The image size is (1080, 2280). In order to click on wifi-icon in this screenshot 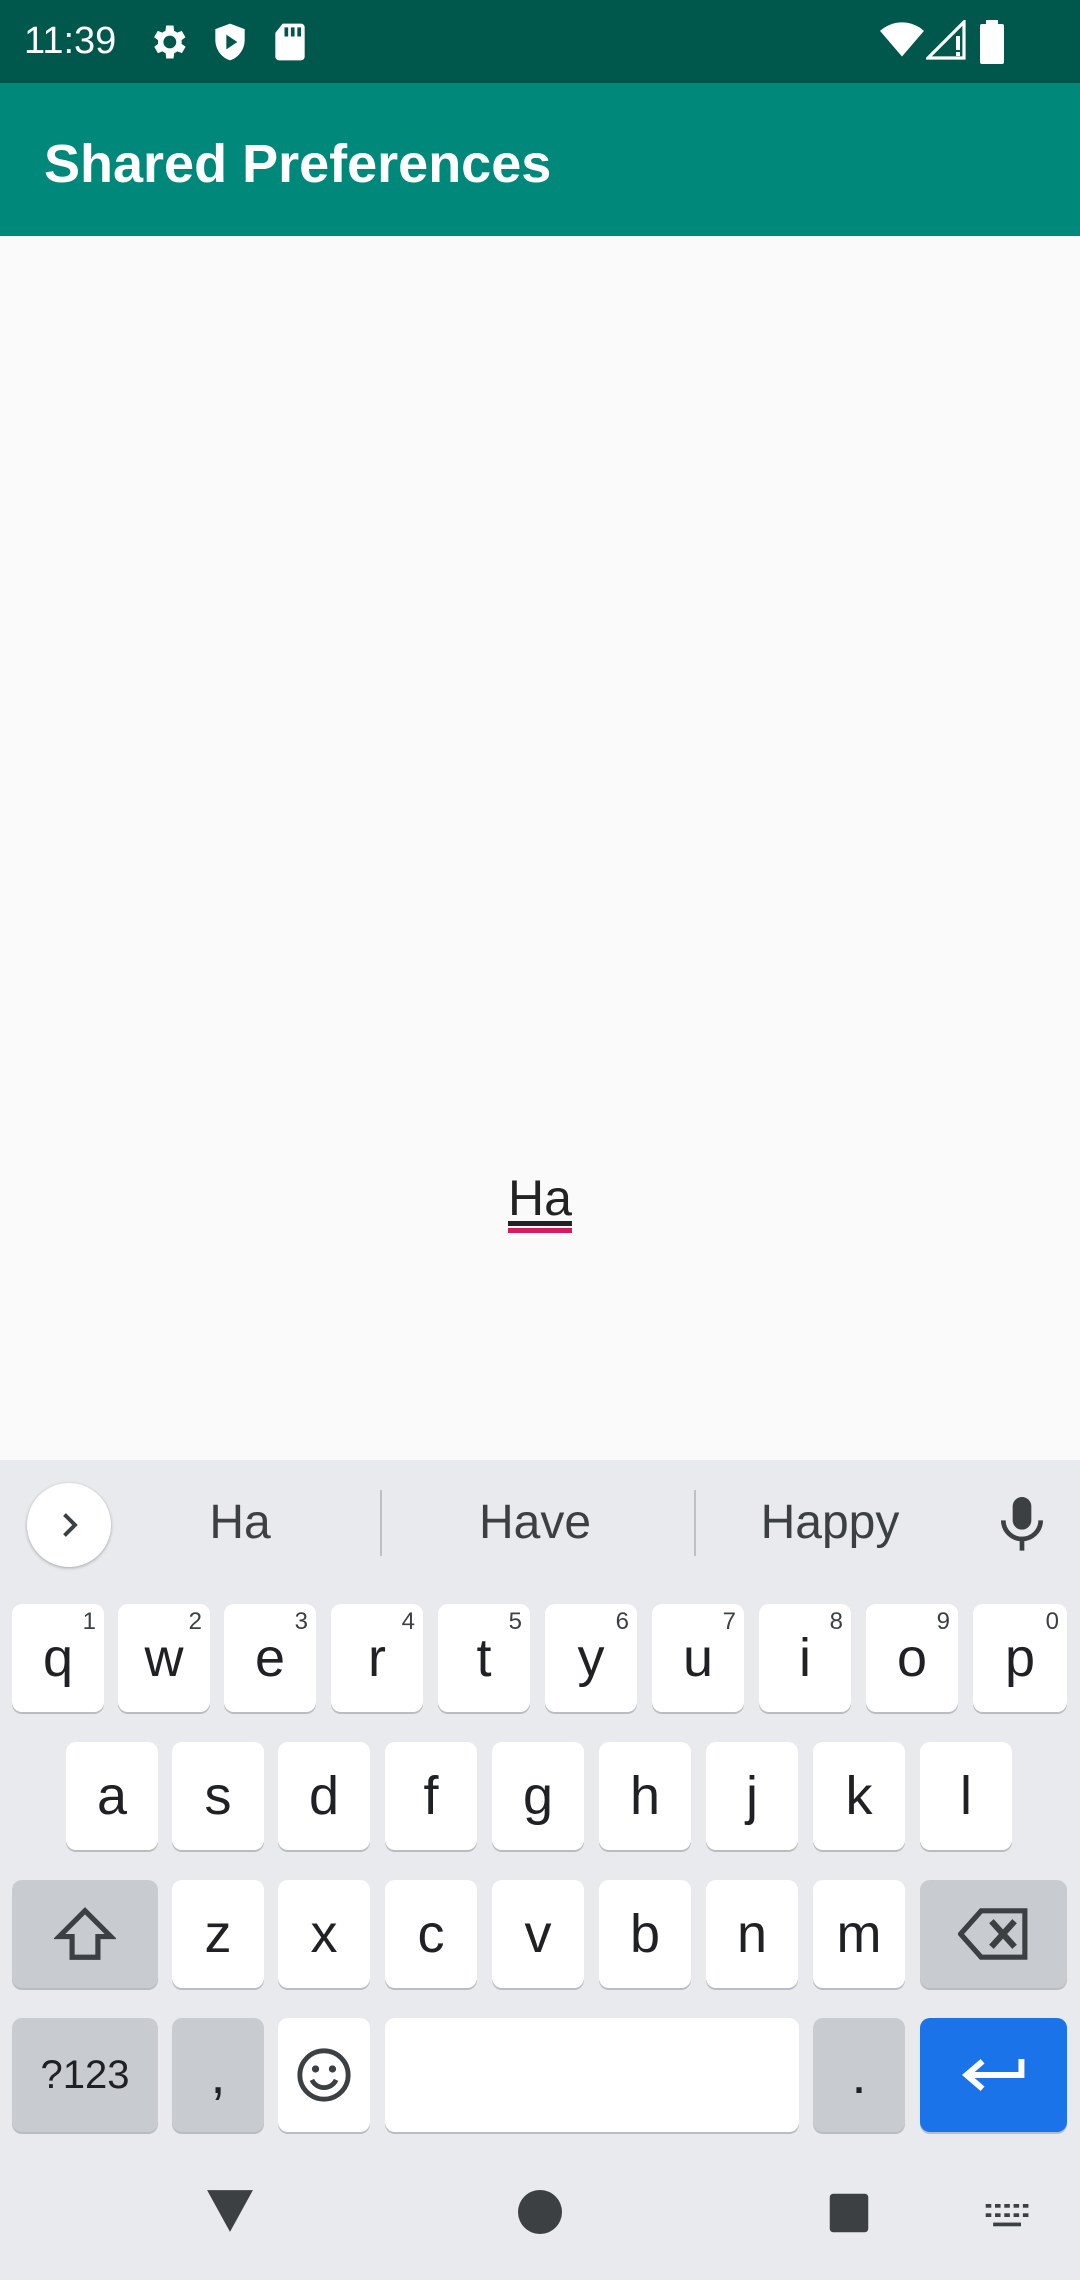, I will do `click(902, 42)`.